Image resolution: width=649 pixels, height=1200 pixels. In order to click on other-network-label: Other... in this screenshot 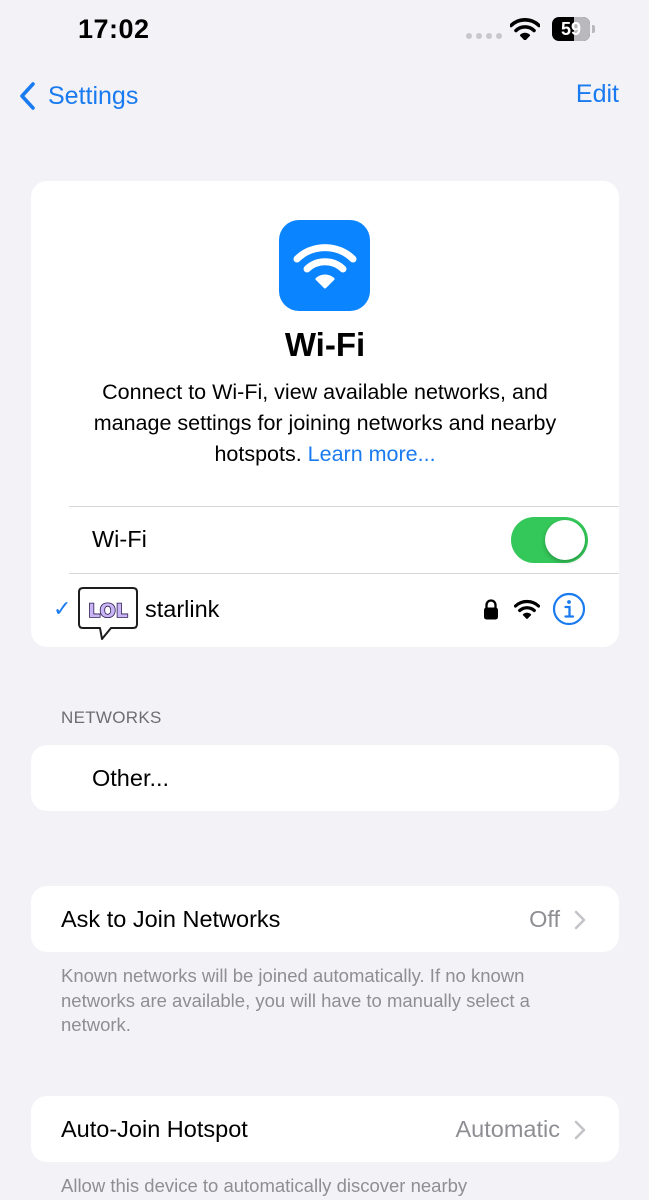, I will do `click(131, 778)`.